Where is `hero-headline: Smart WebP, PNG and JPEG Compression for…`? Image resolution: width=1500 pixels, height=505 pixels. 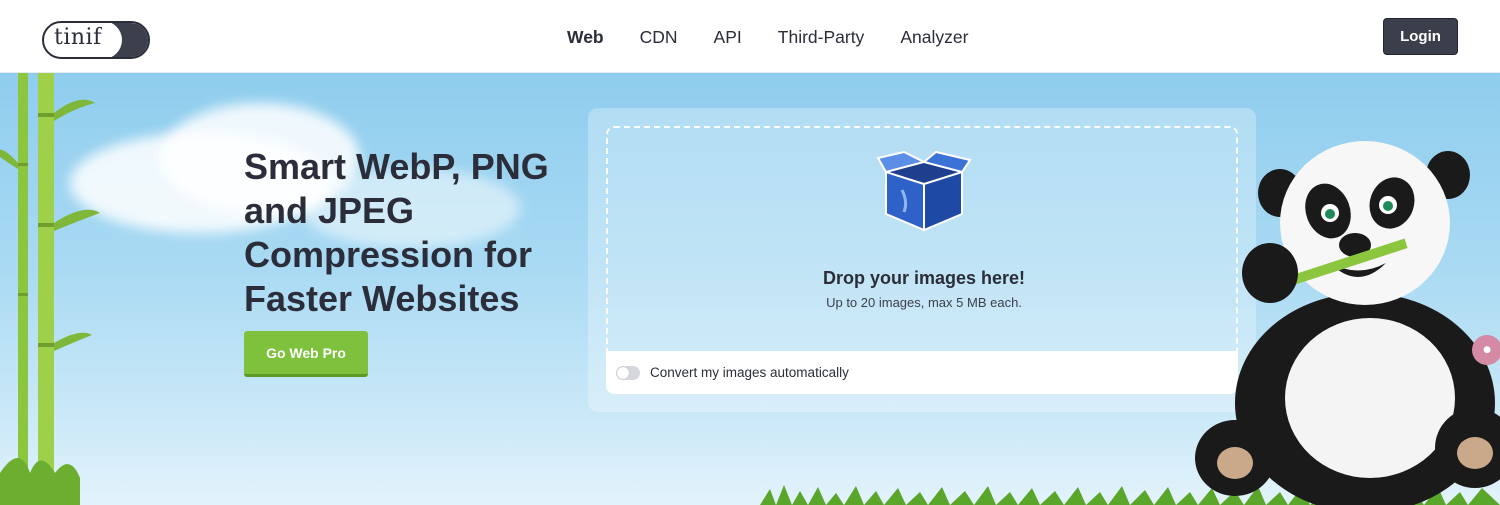 hero-headline: Smart WebP, PNG and JPEG Compression for… is located at coordinates (414, 233).